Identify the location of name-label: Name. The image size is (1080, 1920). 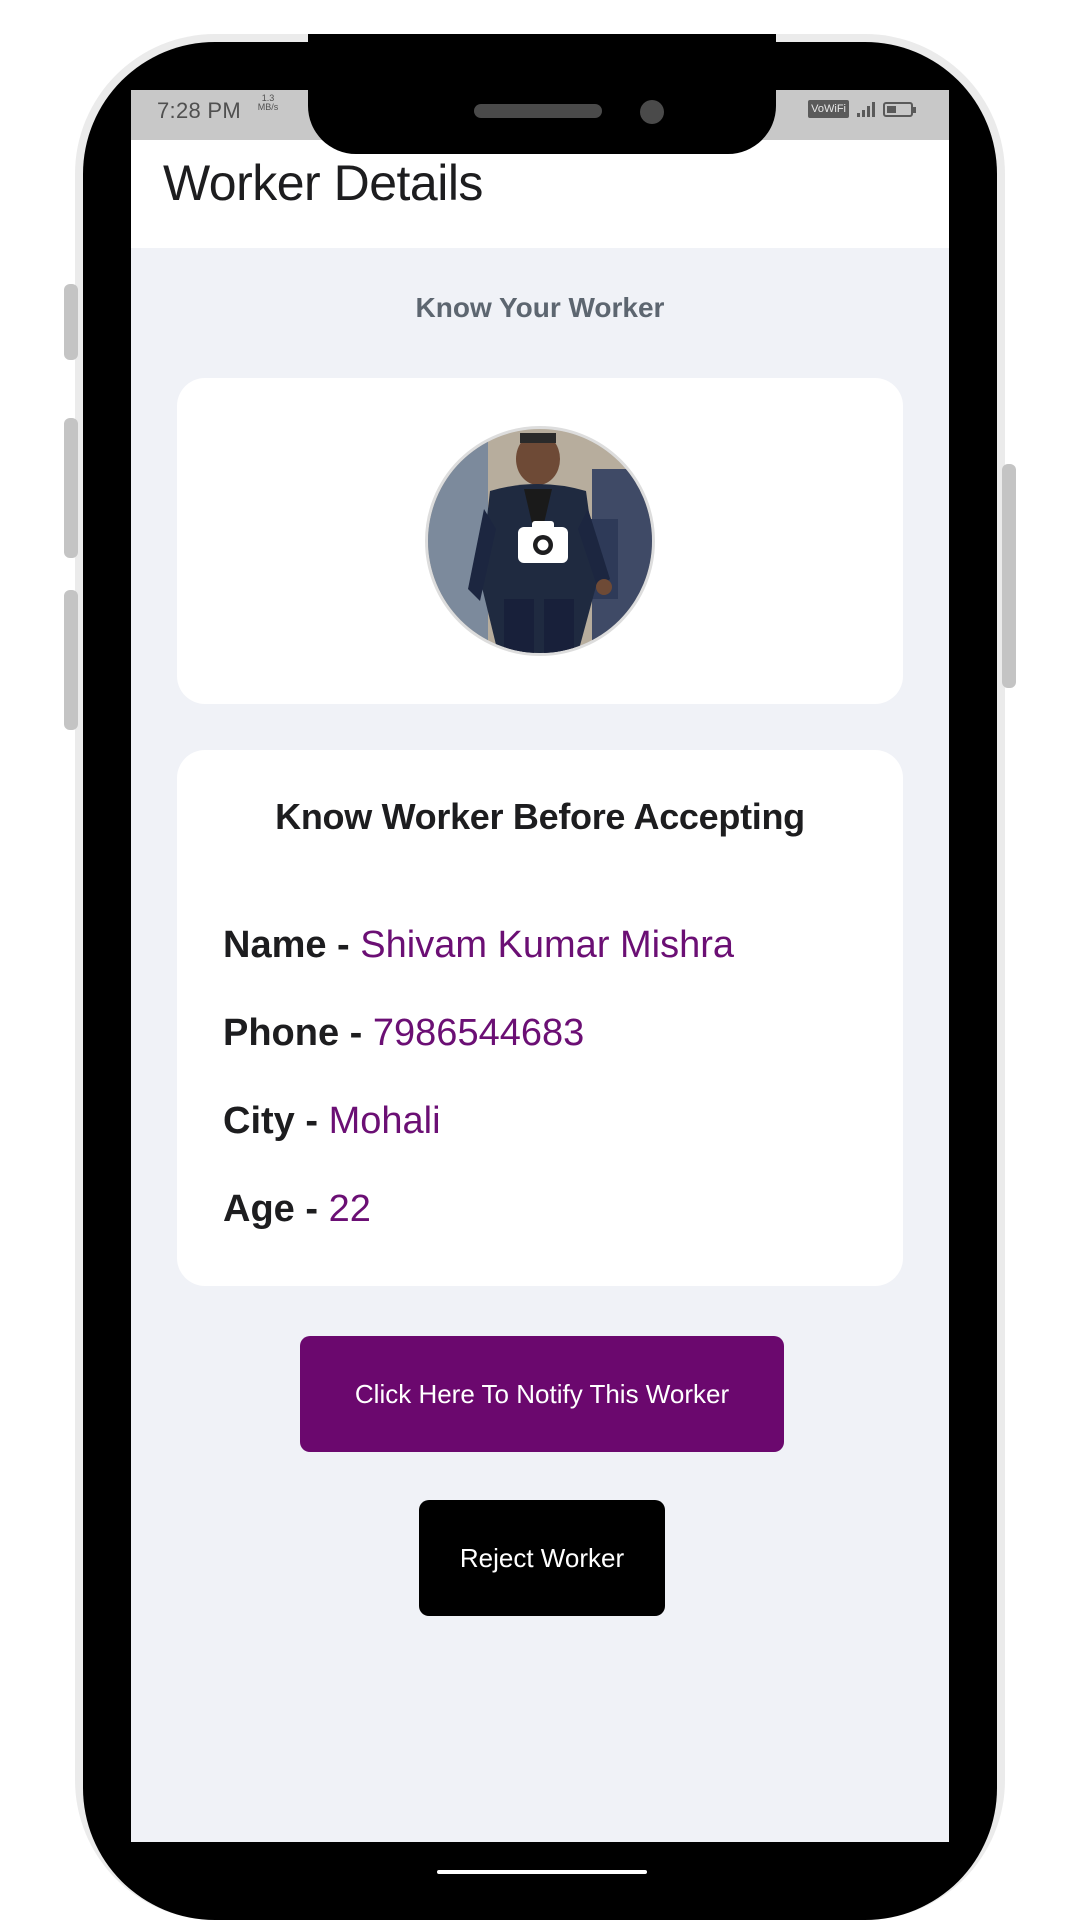
(275, 945).